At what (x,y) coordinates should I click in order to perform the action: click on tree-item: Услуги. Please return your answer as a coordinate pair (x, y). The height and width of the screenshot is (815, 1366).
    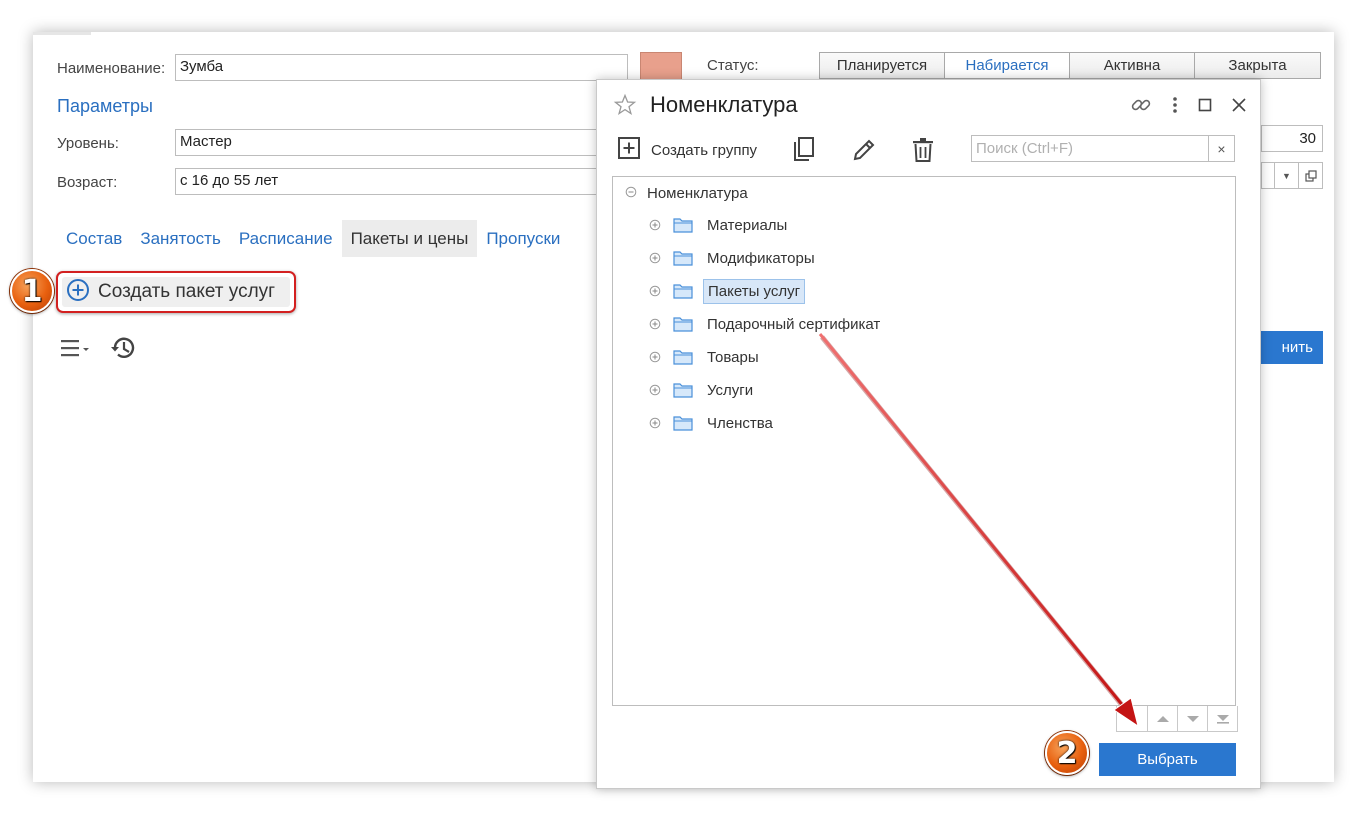
    Looking at the image, I should click on (703, 390).